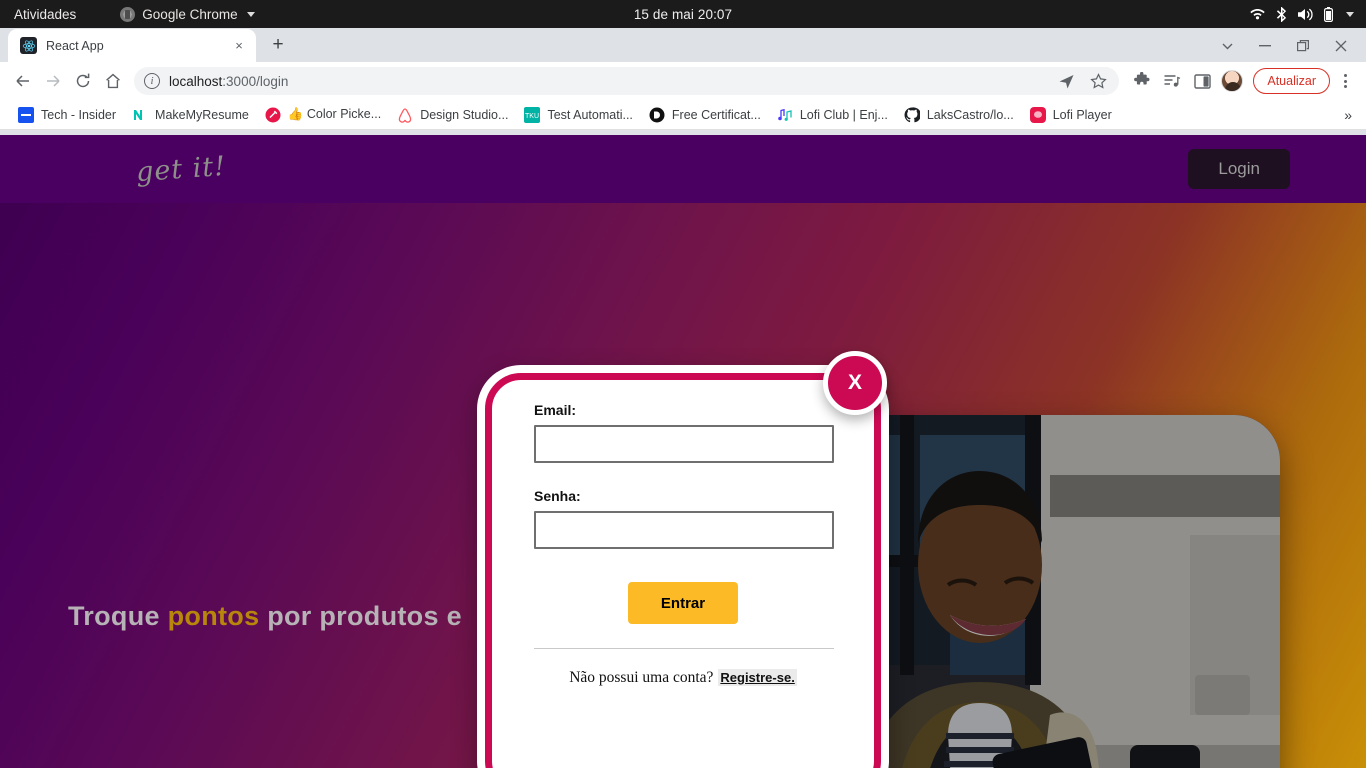 The height and width of the screenshot is (768, 1366). I want to click on browser-tab-react-app: React App ×, so click(132, 45).